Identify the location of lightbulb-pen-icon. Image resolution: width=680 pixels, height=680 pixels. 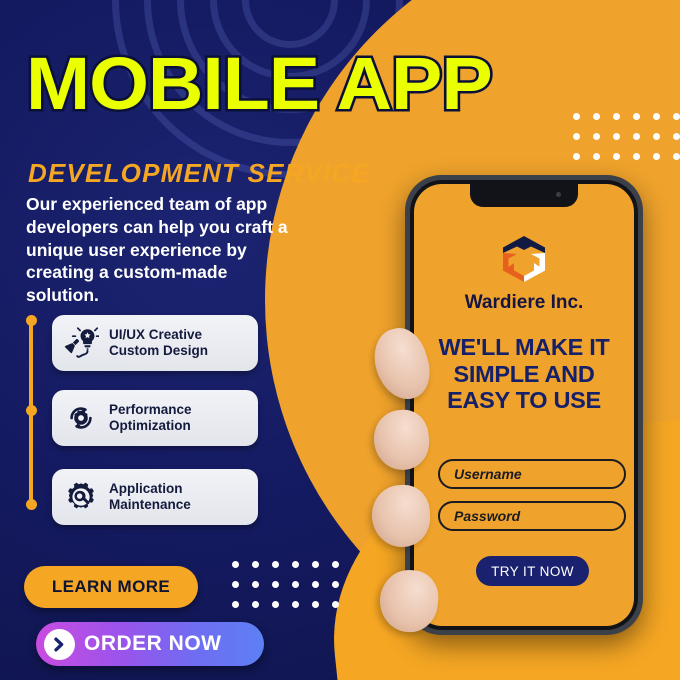
(81, 343).